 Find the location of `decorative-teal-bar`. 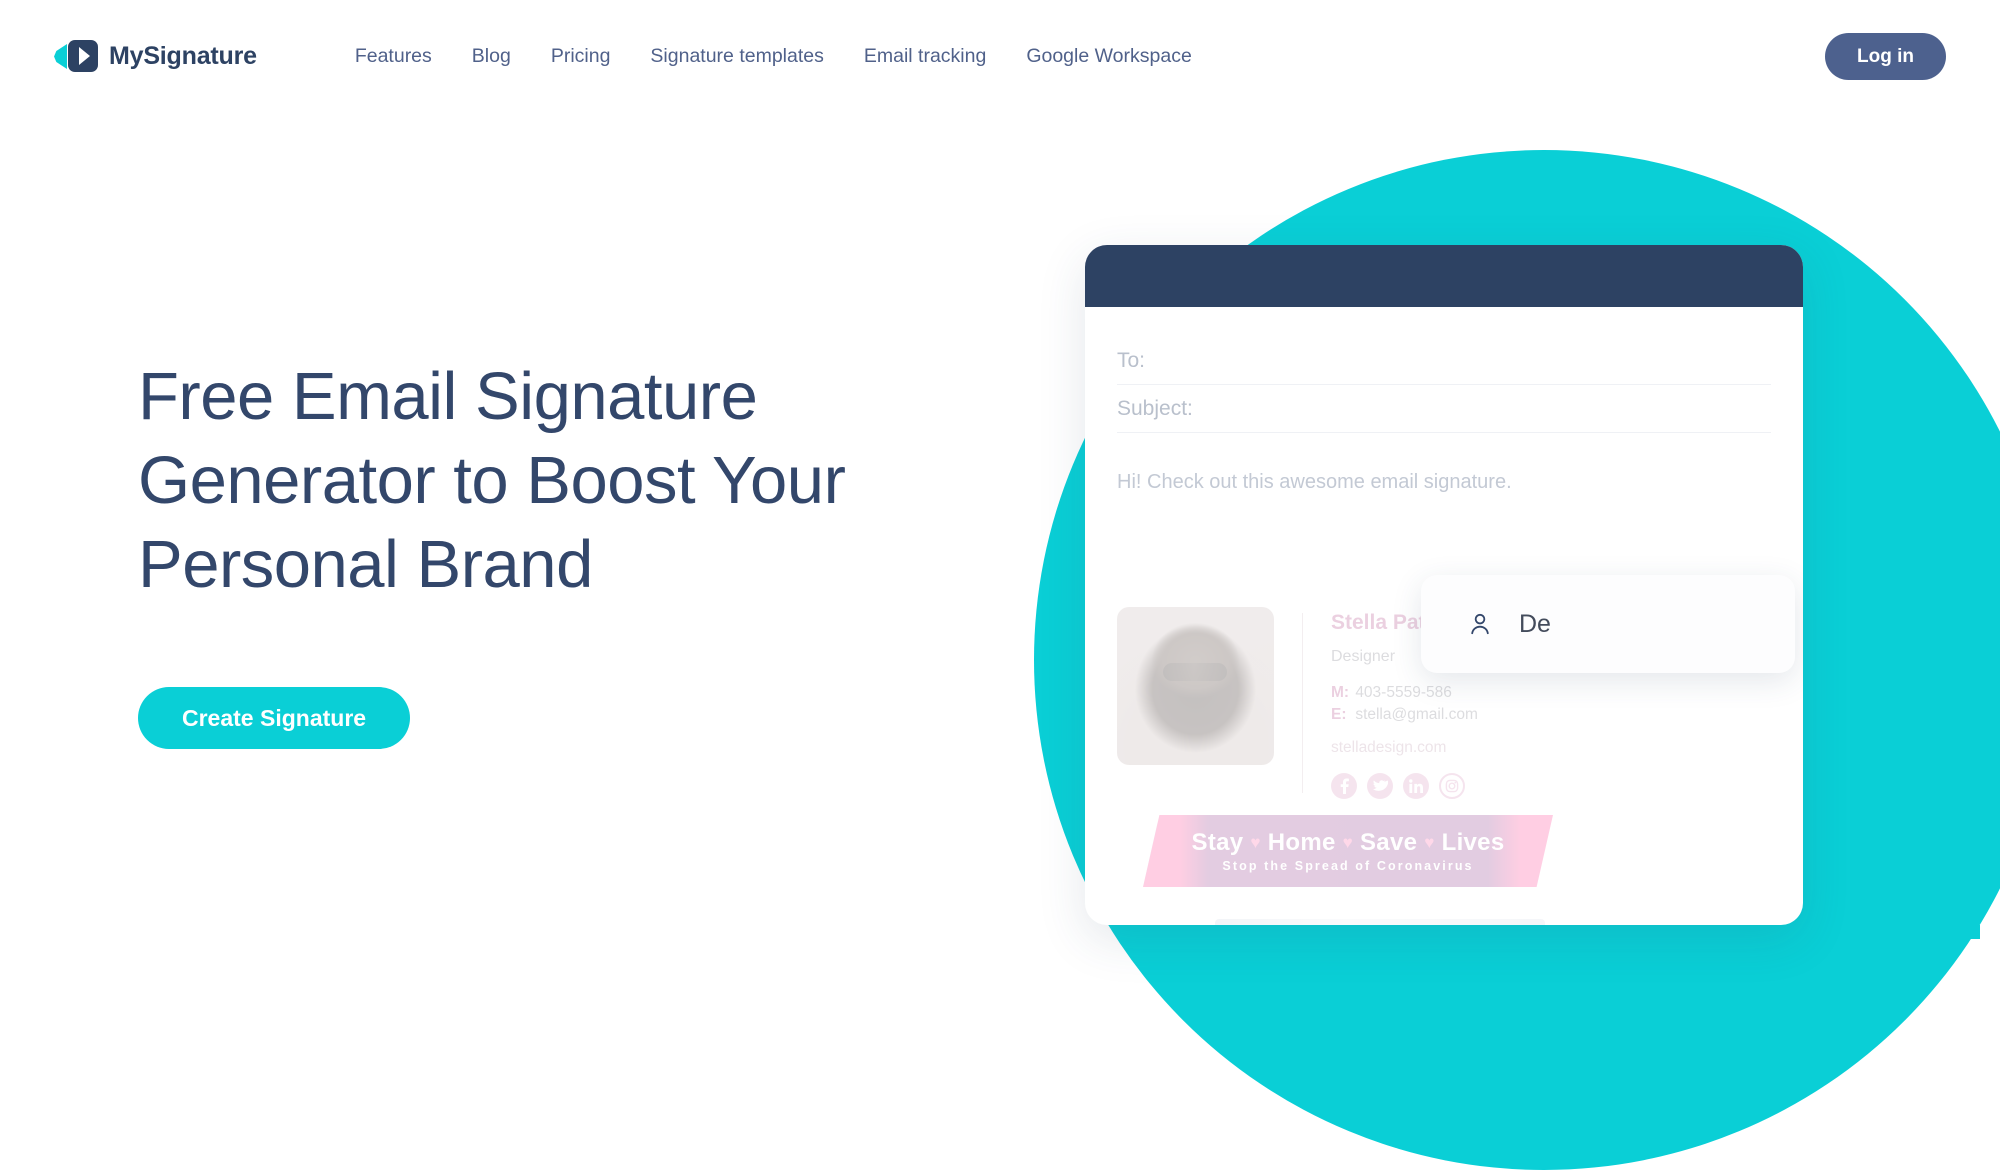

decorative-teal-bar is located at coordinates (1630, 932).